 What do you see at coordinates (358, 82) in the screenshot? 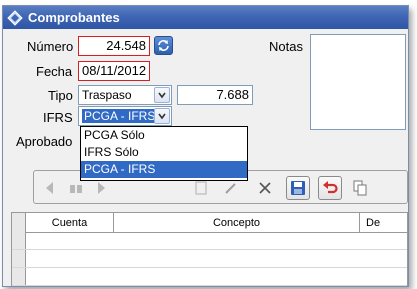
I see `notas-textarea` at bounding box center [358, 82].